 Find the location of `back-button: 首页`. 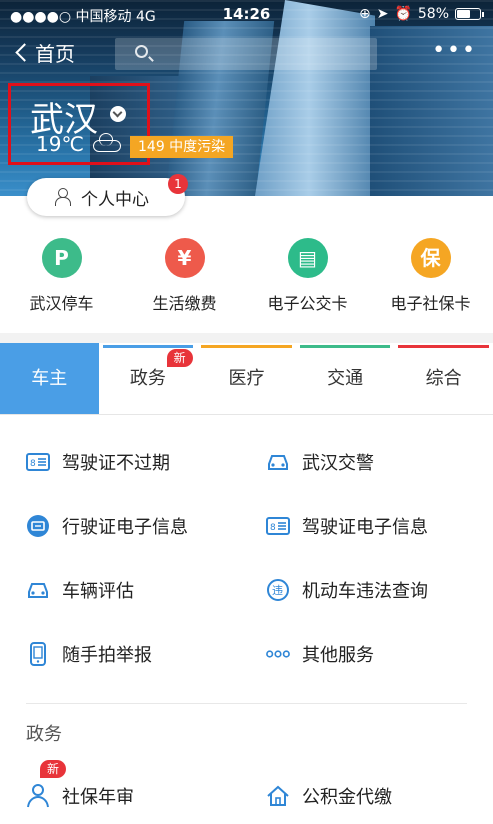

back-button: 首页 is located at coordinates (44, 52).